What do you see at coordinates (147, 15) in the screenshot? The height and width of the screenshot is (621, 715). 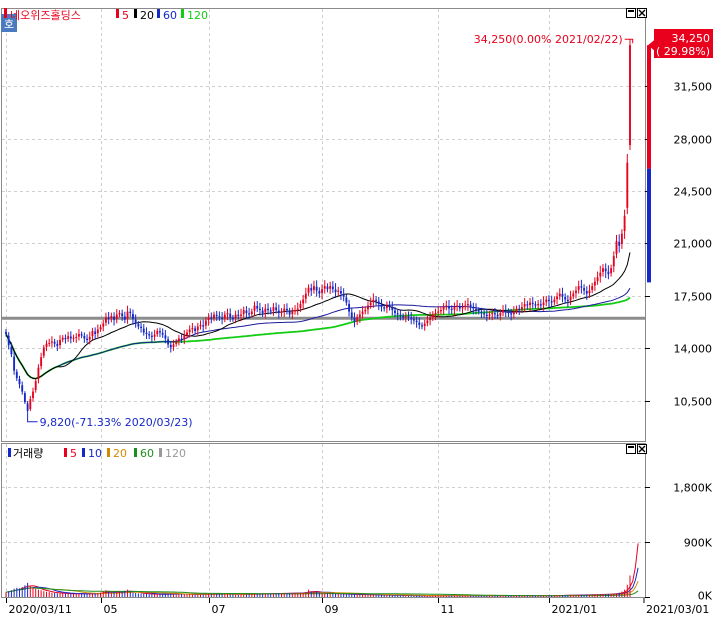 I see `ma20-legend: 20` at bounding box center [147, 15].